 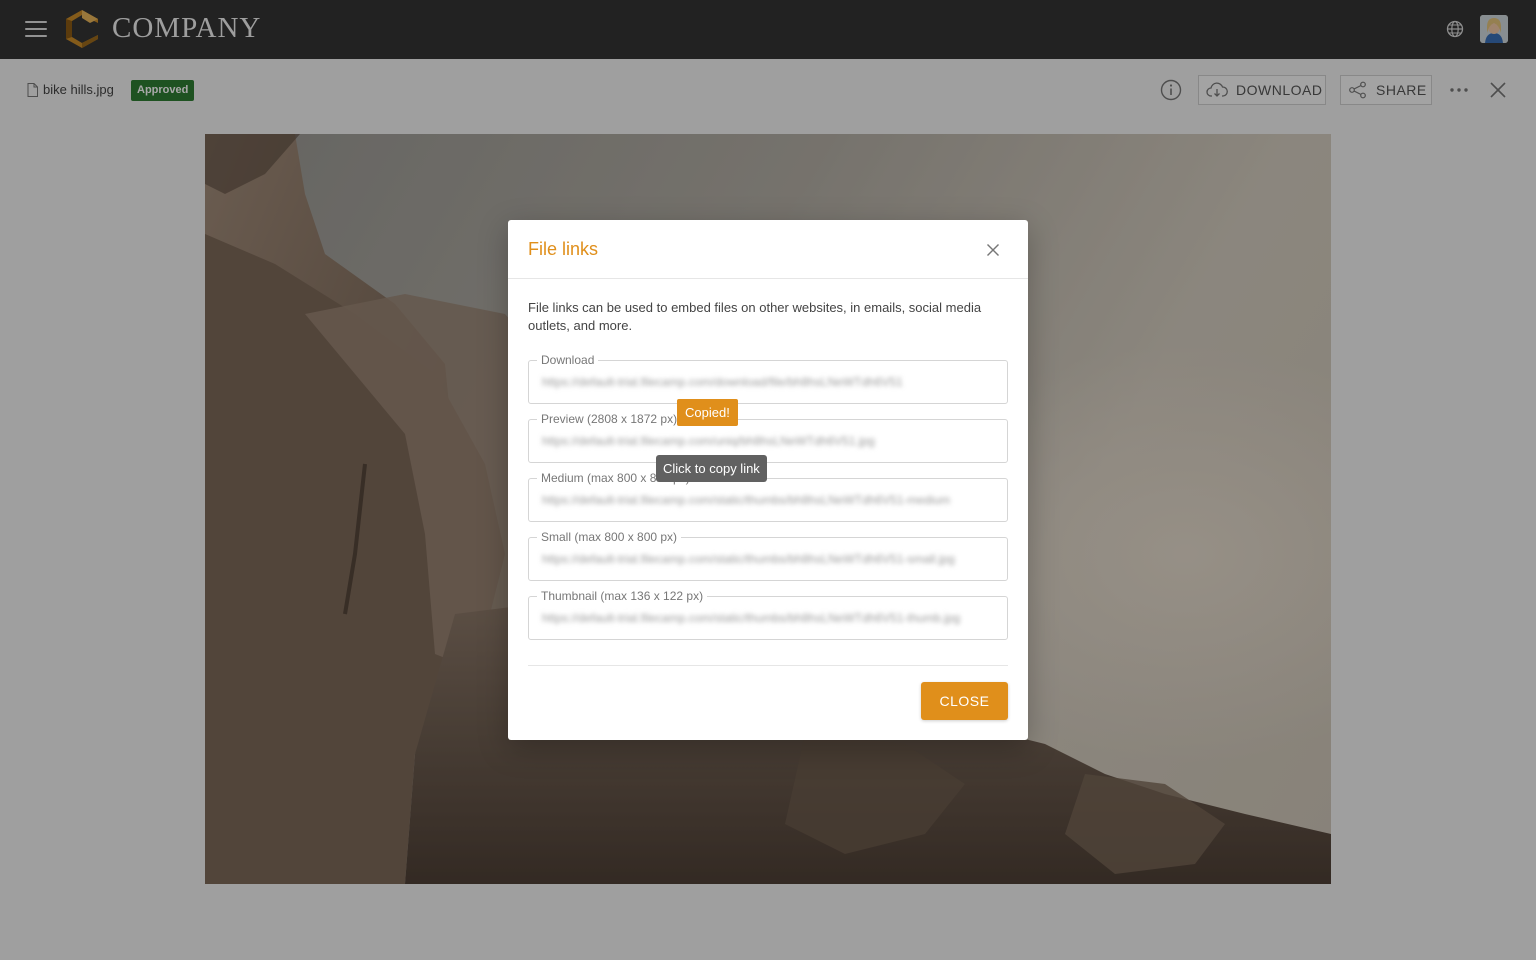 I want to click on field-label: Preview (2808 x 1872 px), so click(x=609, y=419).